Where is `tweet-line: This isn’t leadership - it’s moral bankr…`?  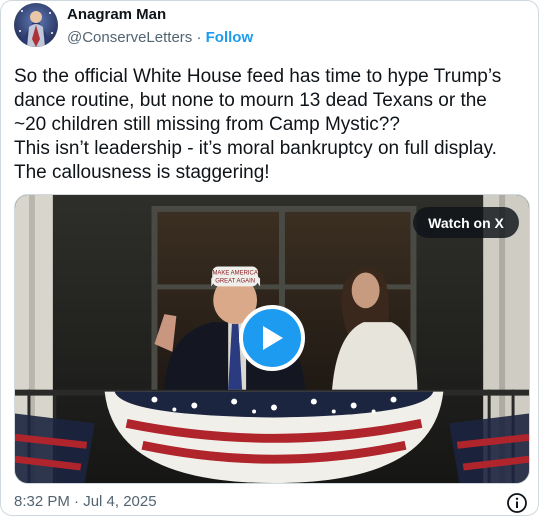
tweet-line: This isn’t leadership - it’s moral bankr… is located at coordinates (255, 148).